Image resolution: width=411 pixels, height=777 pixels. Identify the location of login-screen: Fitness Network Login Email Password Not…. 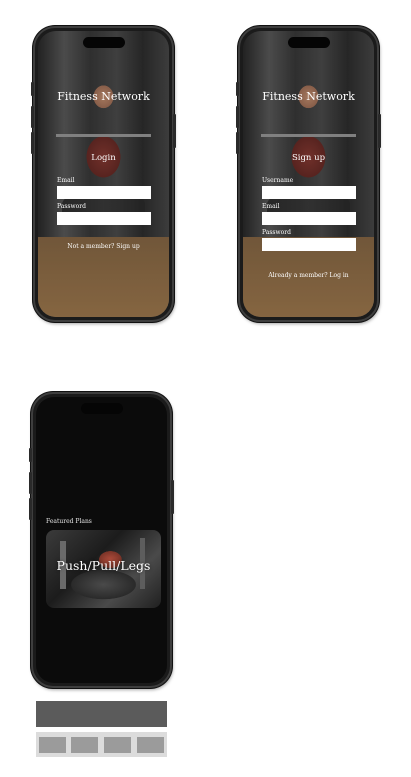
(103, 174).